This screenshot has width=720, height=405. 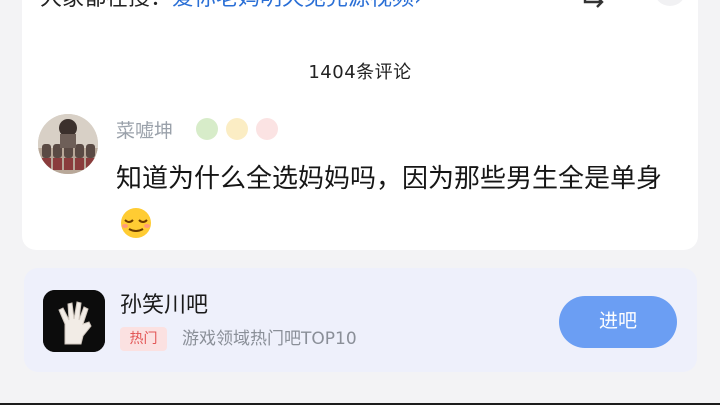 What do you see at coordinates (136, 223) in the screenshot?
I see `relieved-face-icon` at bounding box center [136, 223].